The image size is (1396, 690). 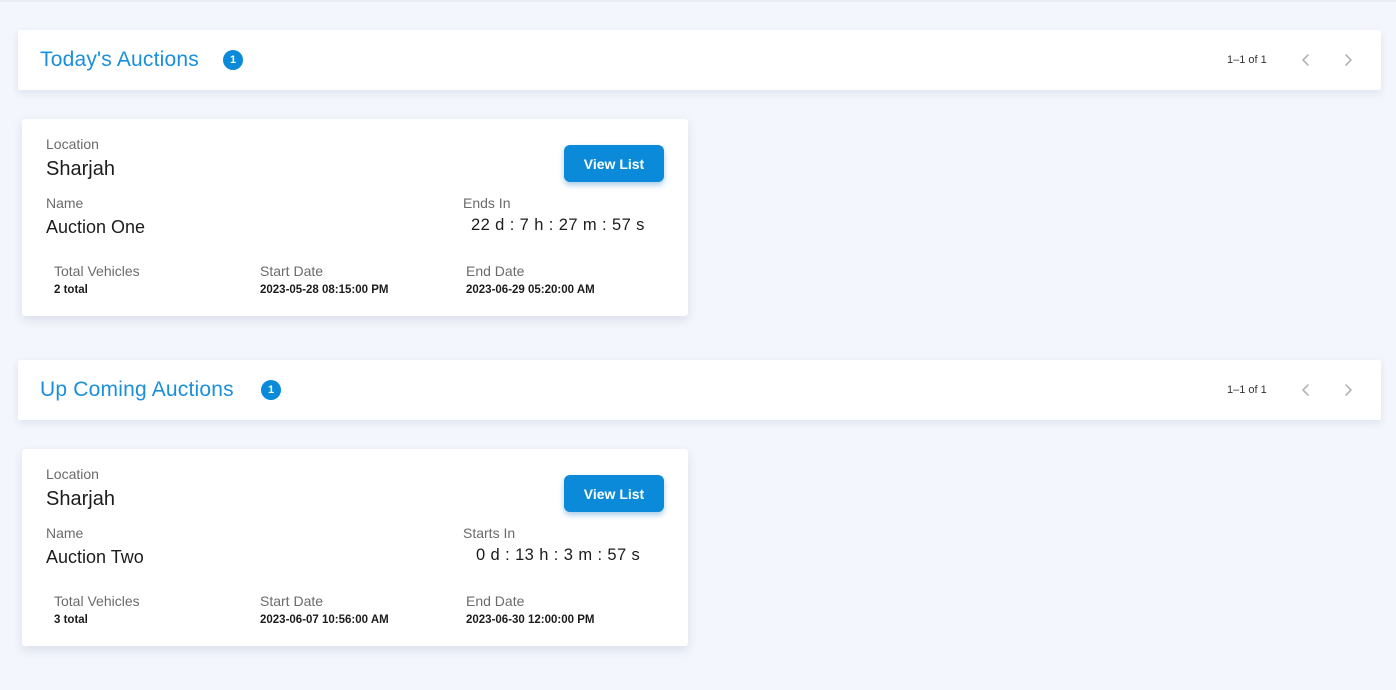 What do you see at coordinates (530, 290) in the screenshot?
I see `end-date-value: 2023-06-29 05:20:00 AM` at bounding box center [530, 290].